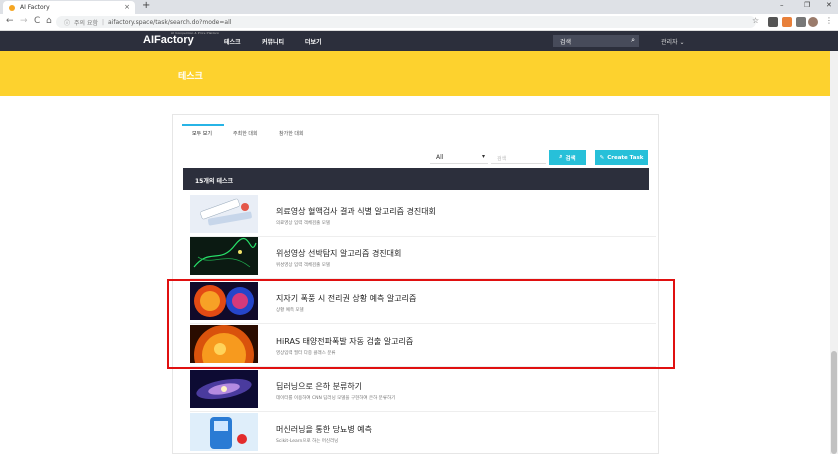 The height and width of the screenshot is (454, 838). What do you see at coordinates (801, 22) in the screenshot?
I see `puzzle-icon` at bounding box center [801, 22].